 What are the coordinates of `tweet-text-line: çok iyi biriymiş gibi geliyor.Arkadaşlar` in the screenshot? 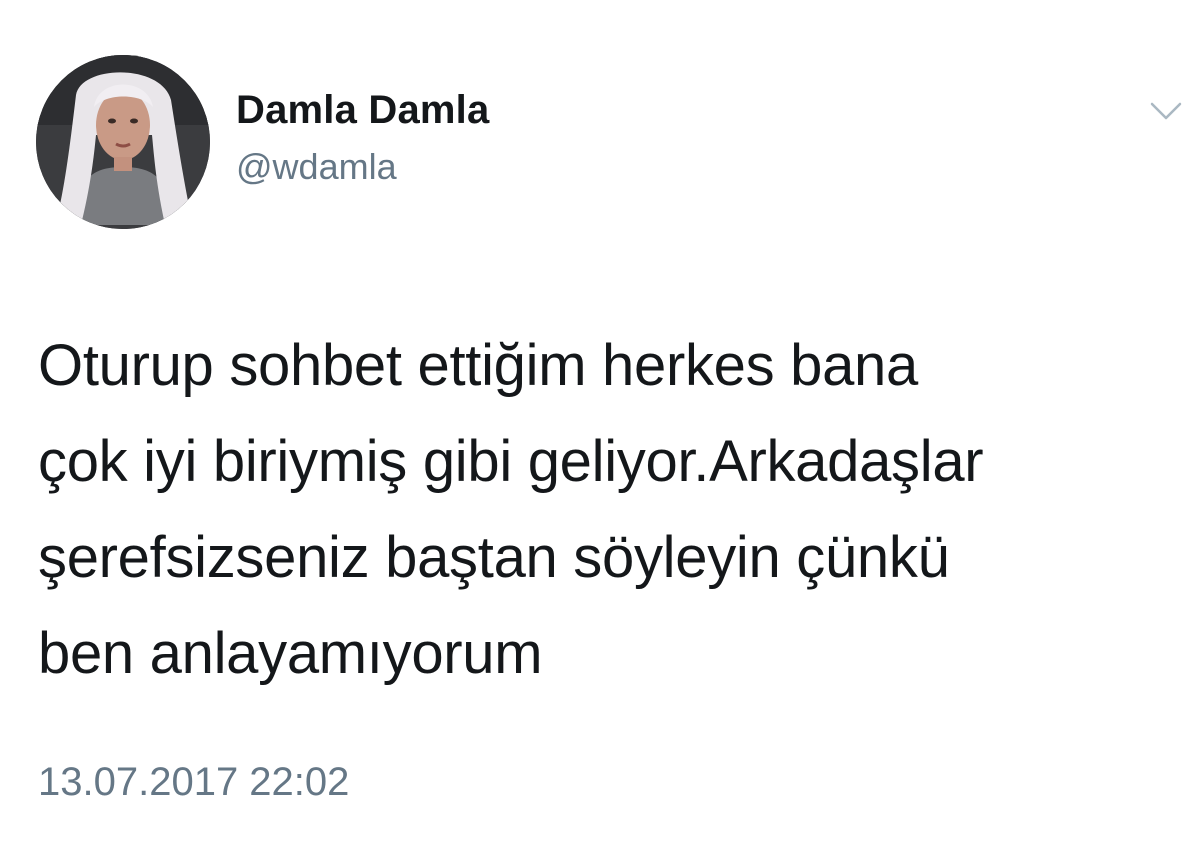 It's located at (511, 461).